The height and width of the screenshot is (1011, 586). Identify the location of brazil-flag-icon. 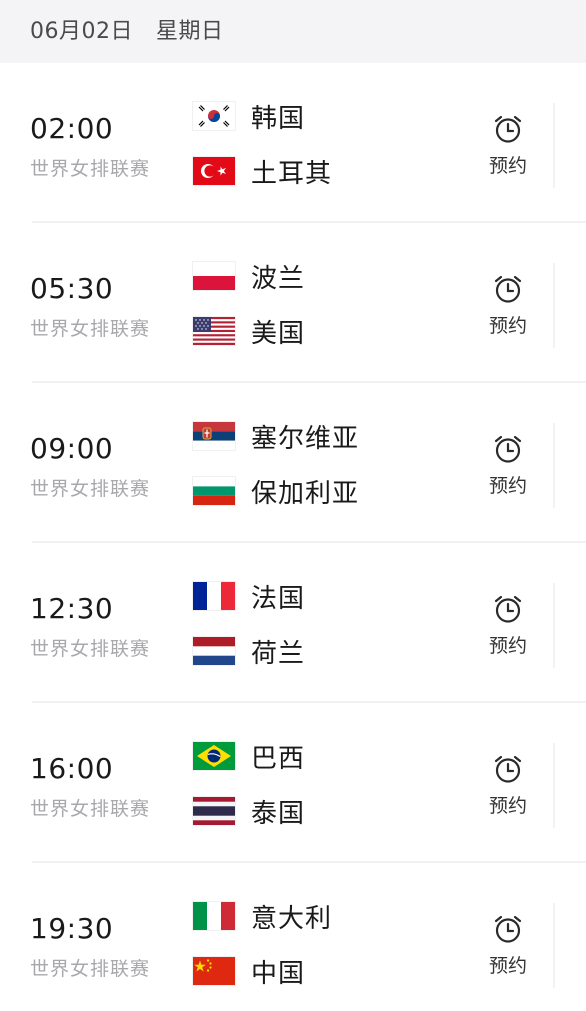
(214, 756).